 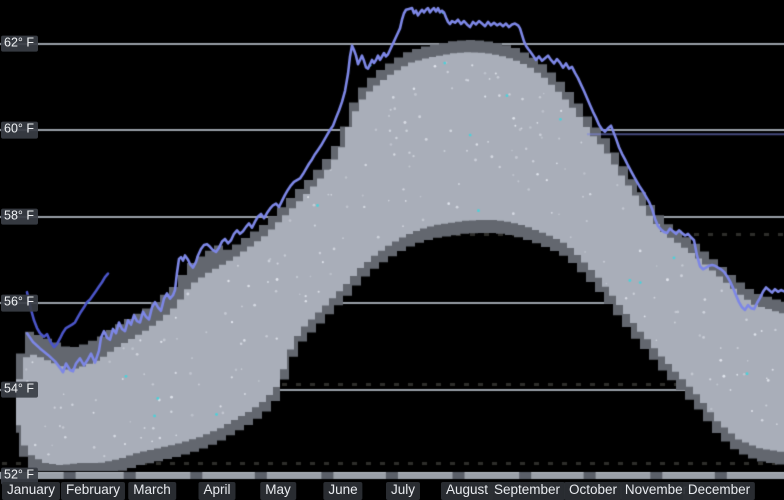 I want to click on y-axis-label: 60° F, so click(x=20, y=130).